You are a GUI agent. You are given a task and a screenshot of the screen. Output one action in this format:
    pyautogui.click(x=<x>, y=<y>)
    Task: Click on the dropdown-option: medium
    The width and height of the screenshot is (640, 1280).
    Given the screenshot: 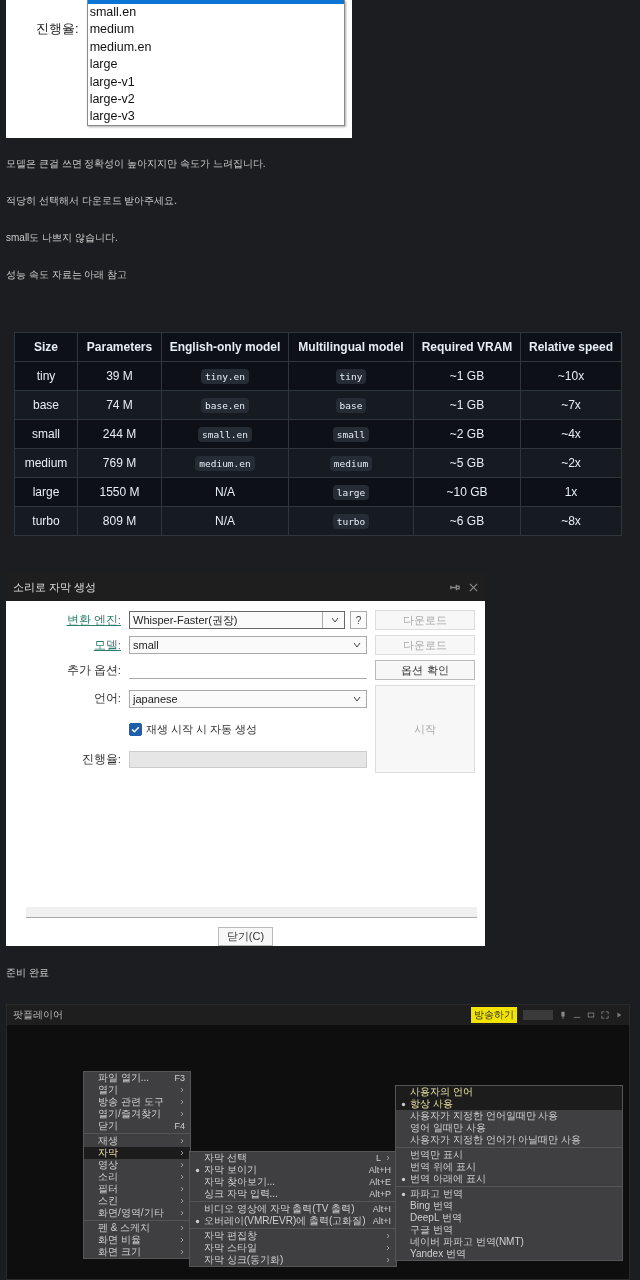 What is the action you would take?
    pyautogui.click(x=215, y=30)
    